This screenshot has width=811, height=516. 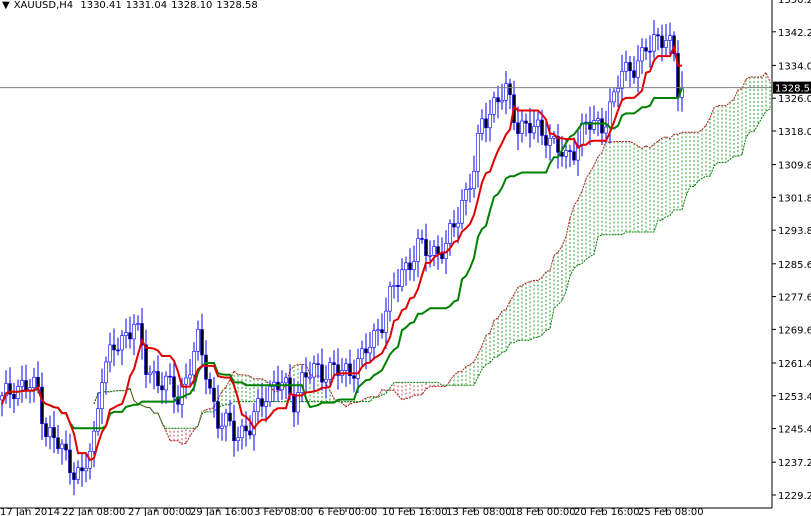 I want to click on x-tick-label: 22 Jan 08:00, so click(x=93, y=511).